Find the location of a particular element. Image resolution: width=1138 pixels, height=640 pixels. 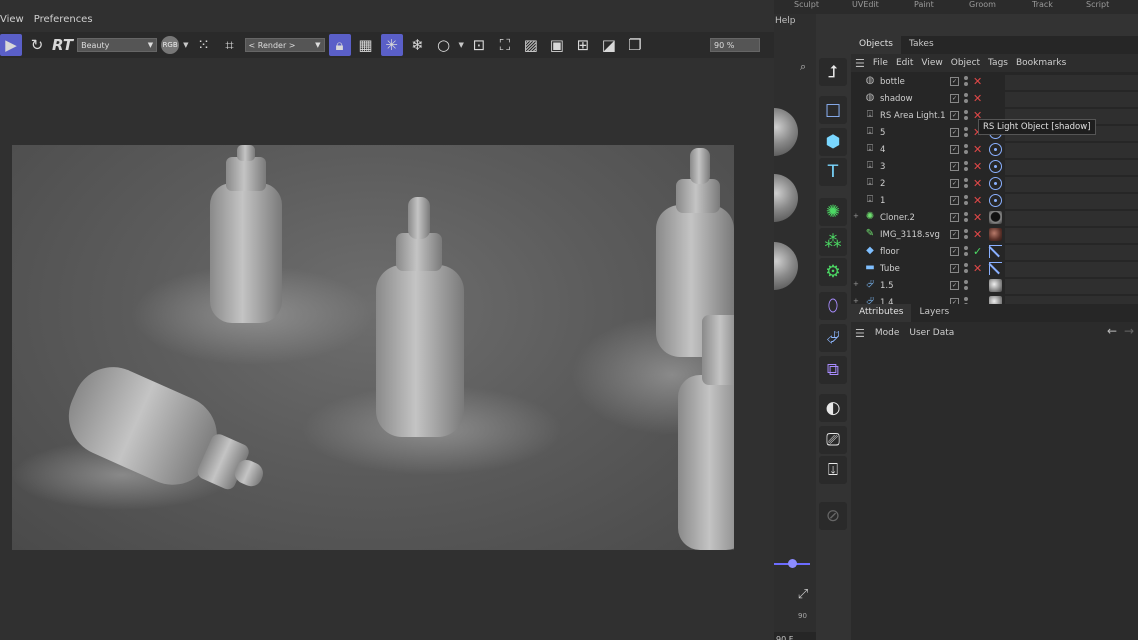

object-name: floor is located at coordinates (889, 252).